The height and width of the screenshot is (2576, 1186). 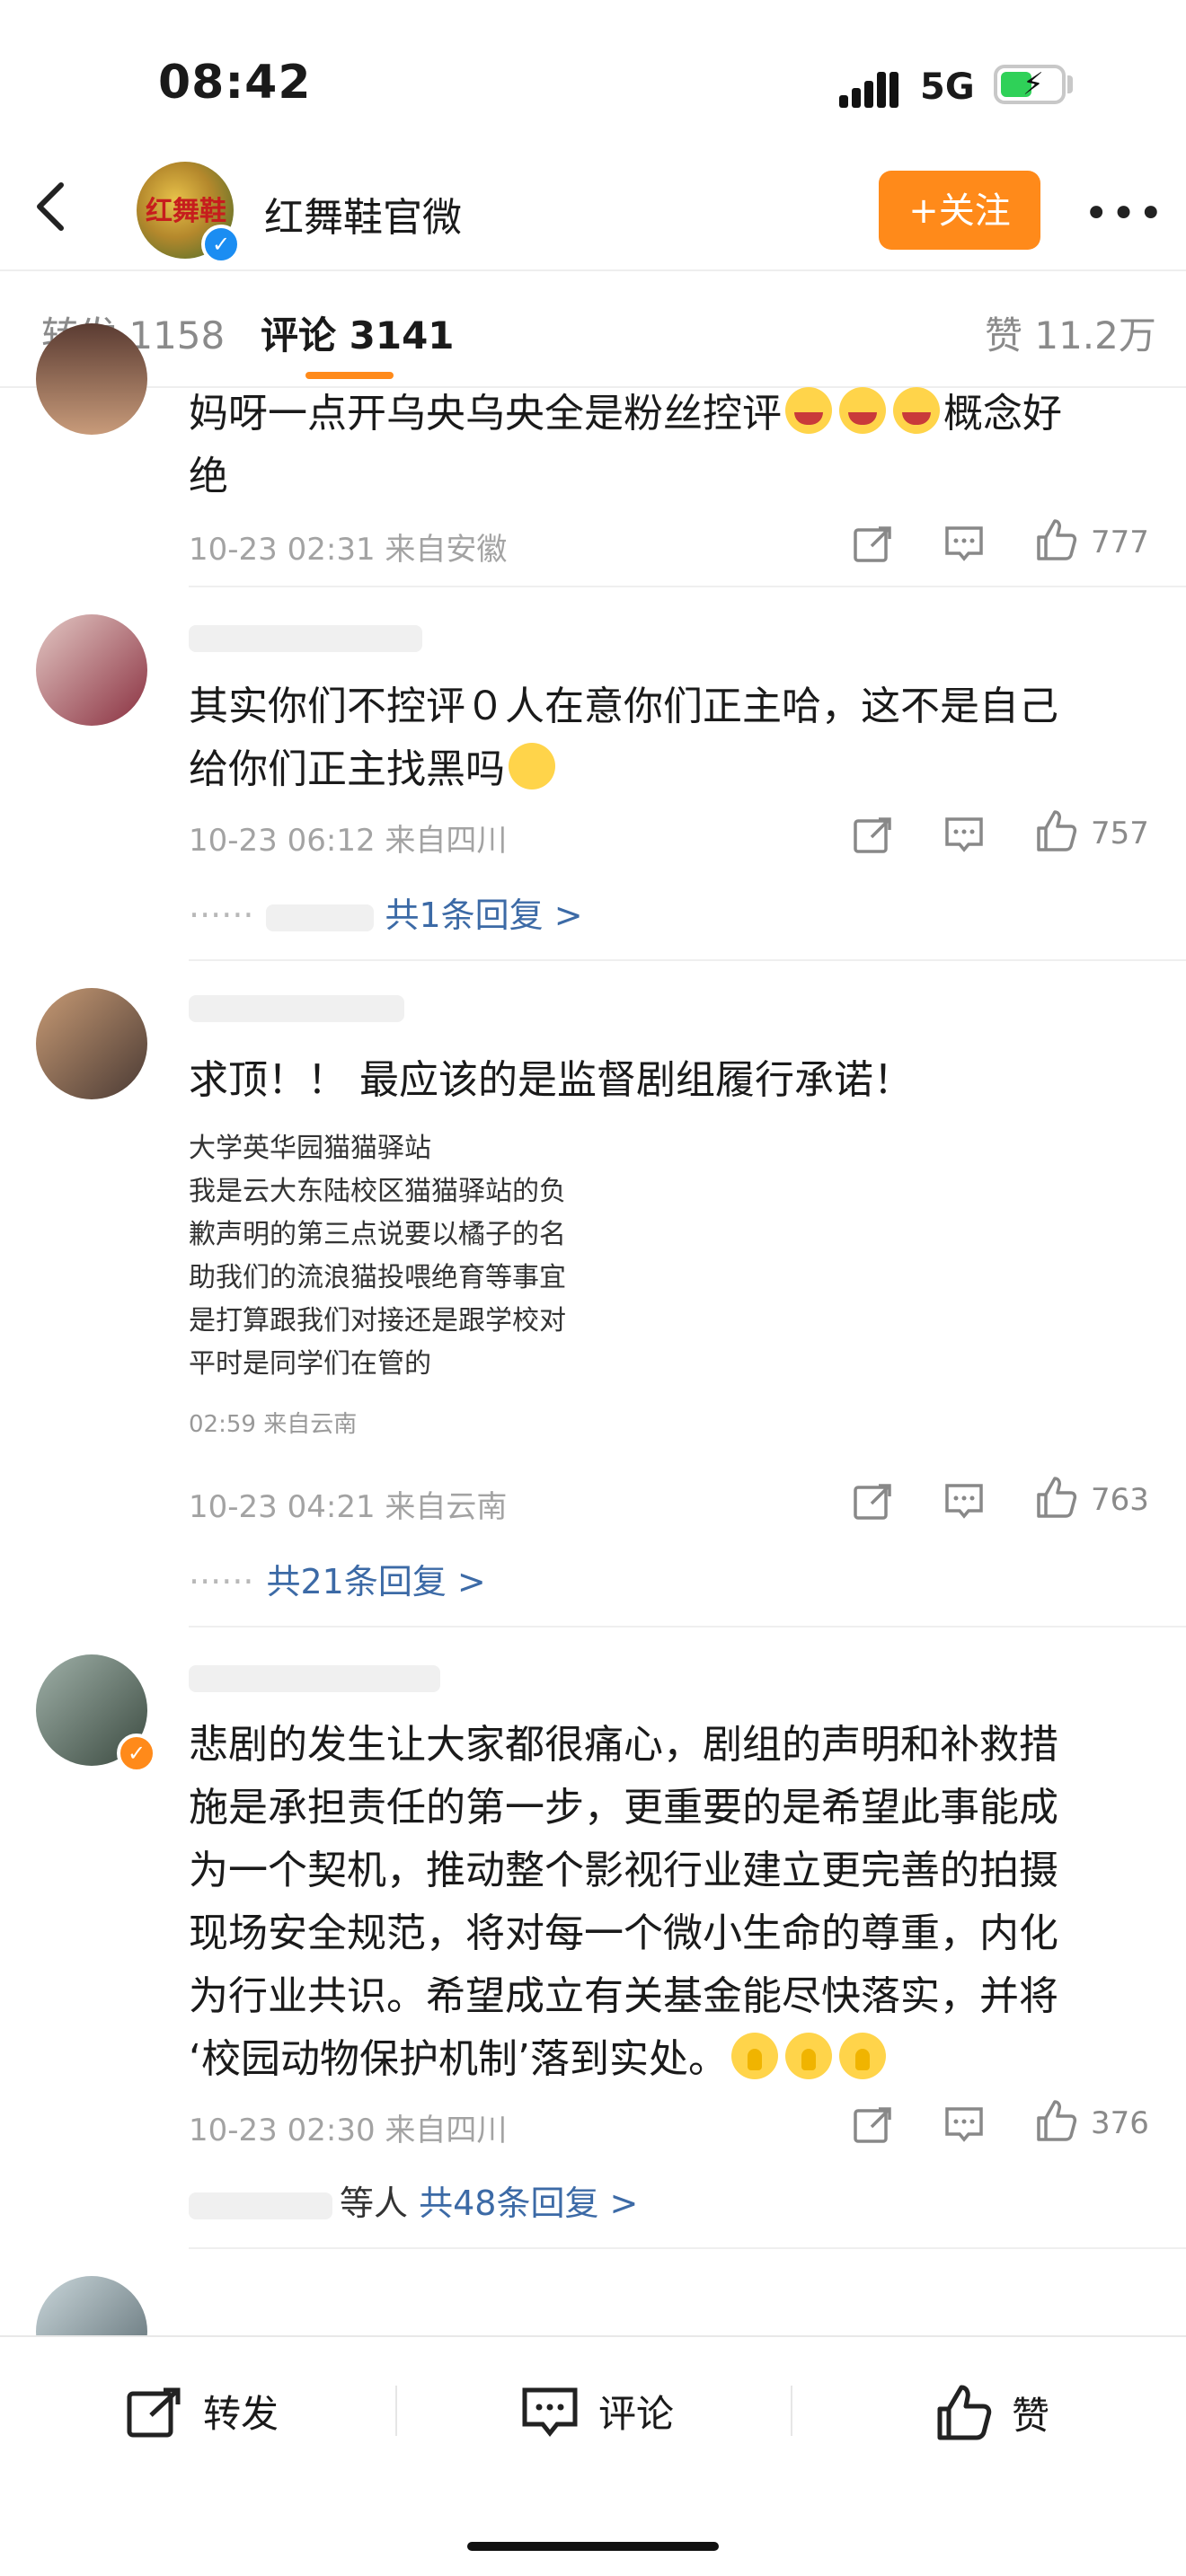 What do you see at coordinates (623, 1933) in the screenshot?
I see `comment-text-line: 现场安全规范，将对每一个微小生命的尊重，内化` at bounding box center [623, 1933].